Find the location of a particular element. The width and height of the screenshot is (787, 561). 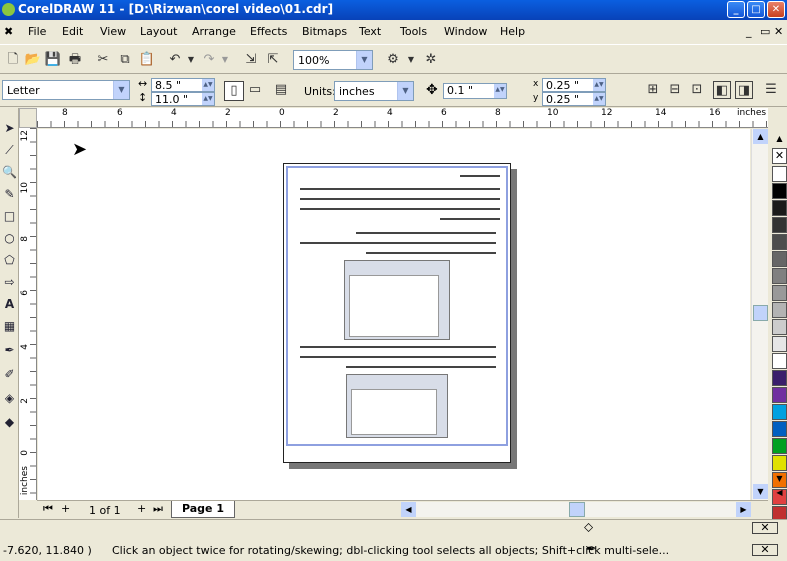

cut-icon: ✂ is located at coordinates (103, 60).